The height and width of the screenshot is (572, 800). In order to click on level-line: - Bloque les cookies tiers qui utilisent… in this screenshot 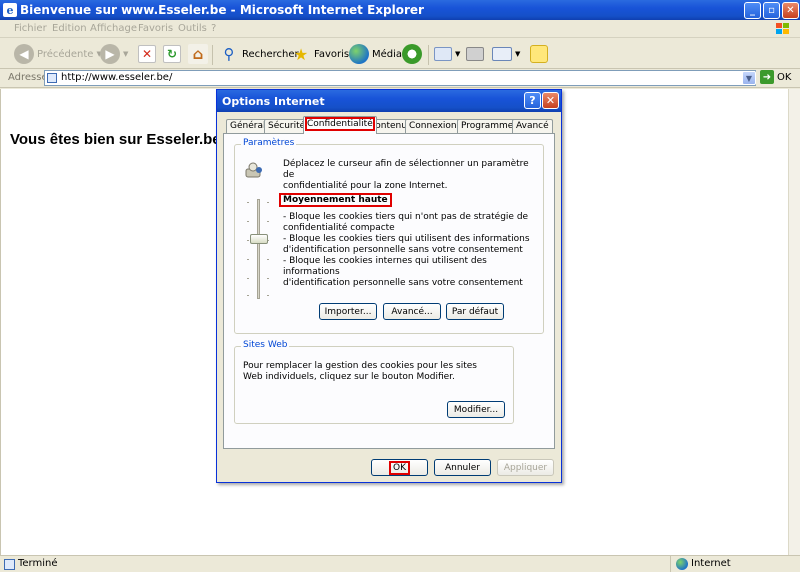, I will do `click(406, 239)`.